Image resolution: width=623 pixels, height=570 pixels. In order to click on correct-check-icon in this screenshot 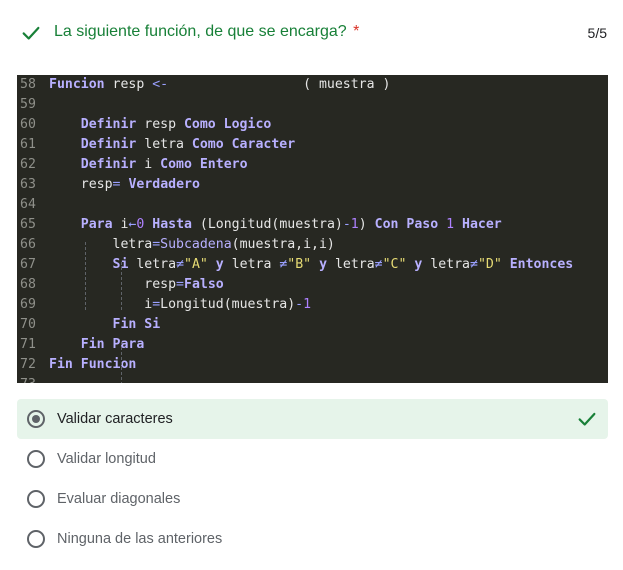, I will do `click(587, 419)`.